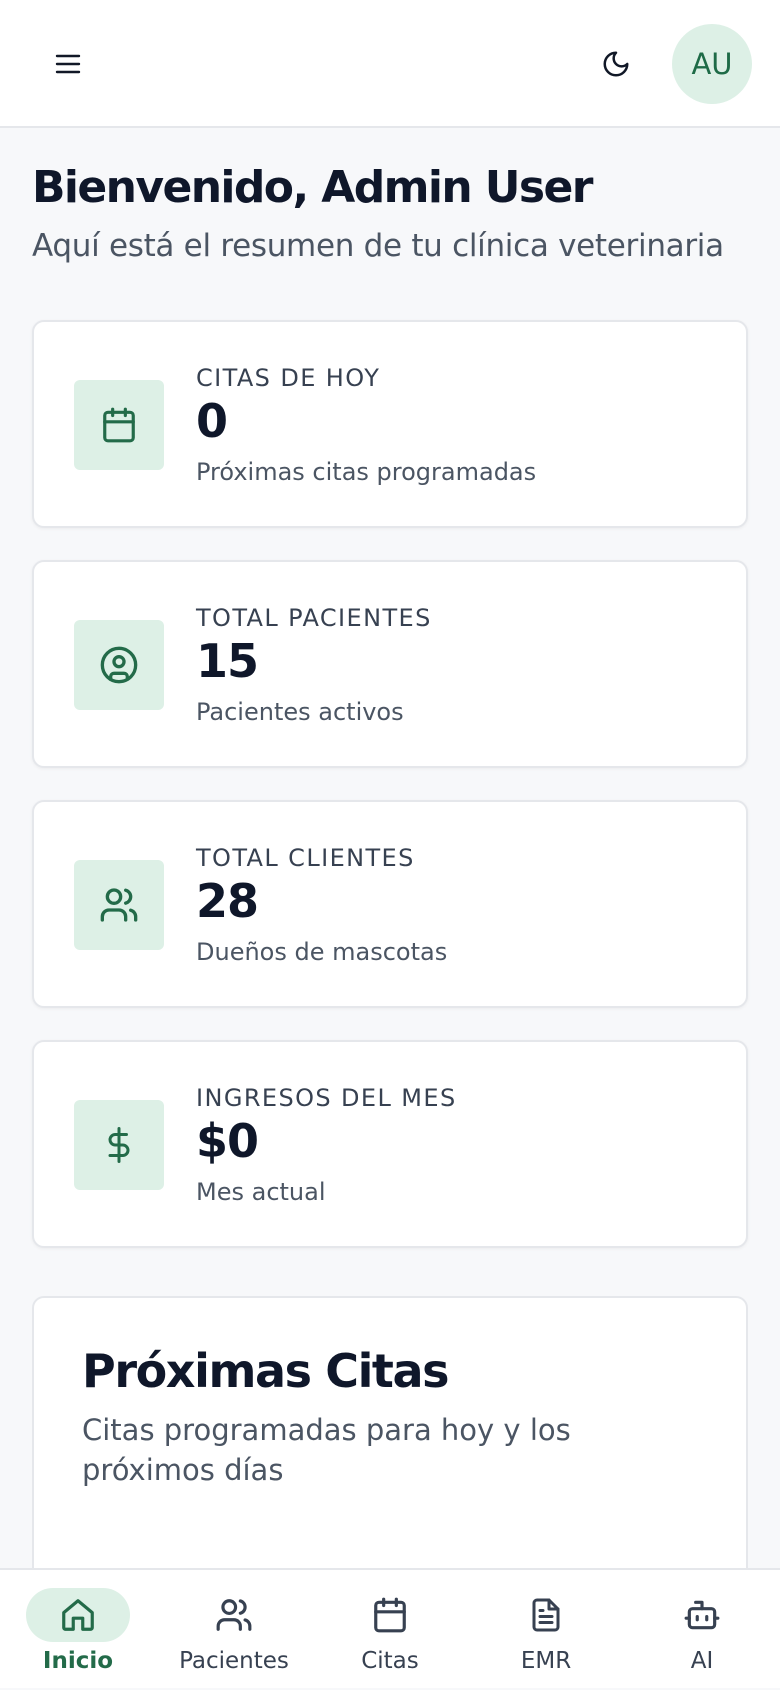  What do you see at coordinates (314, 618) in the screenshot?
I see `stat-label: TOTAL PACIENTES` at bounding box center [314, 618].